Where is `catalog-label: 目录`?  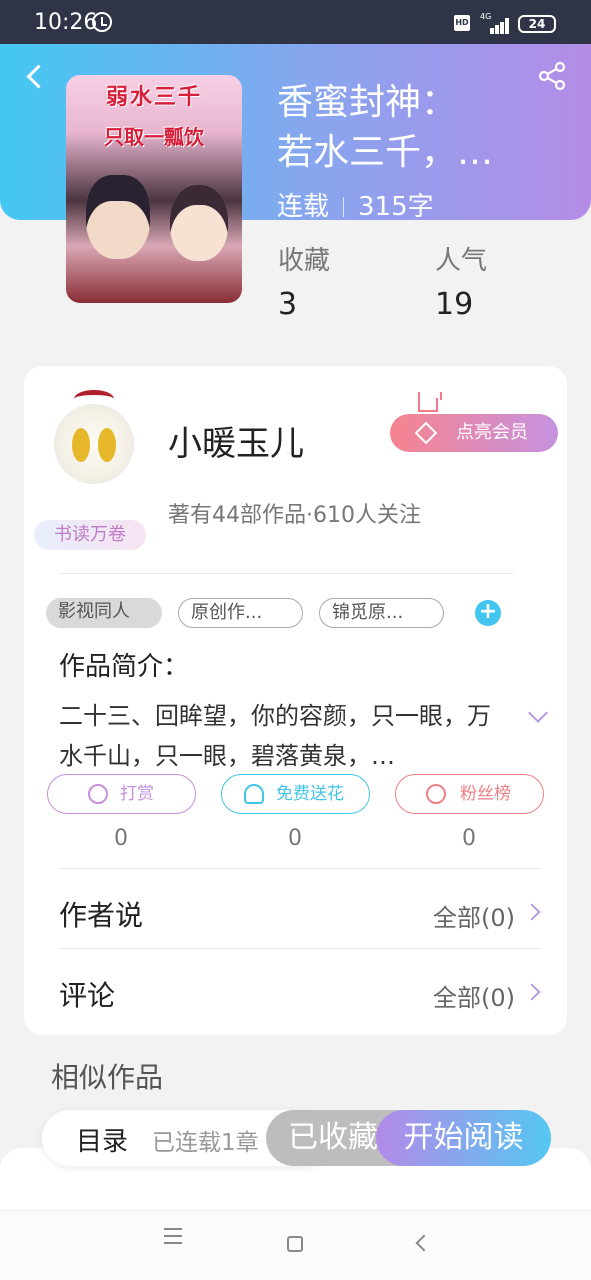
catalog-label: 目录 is located at coordinates (102, 1142).